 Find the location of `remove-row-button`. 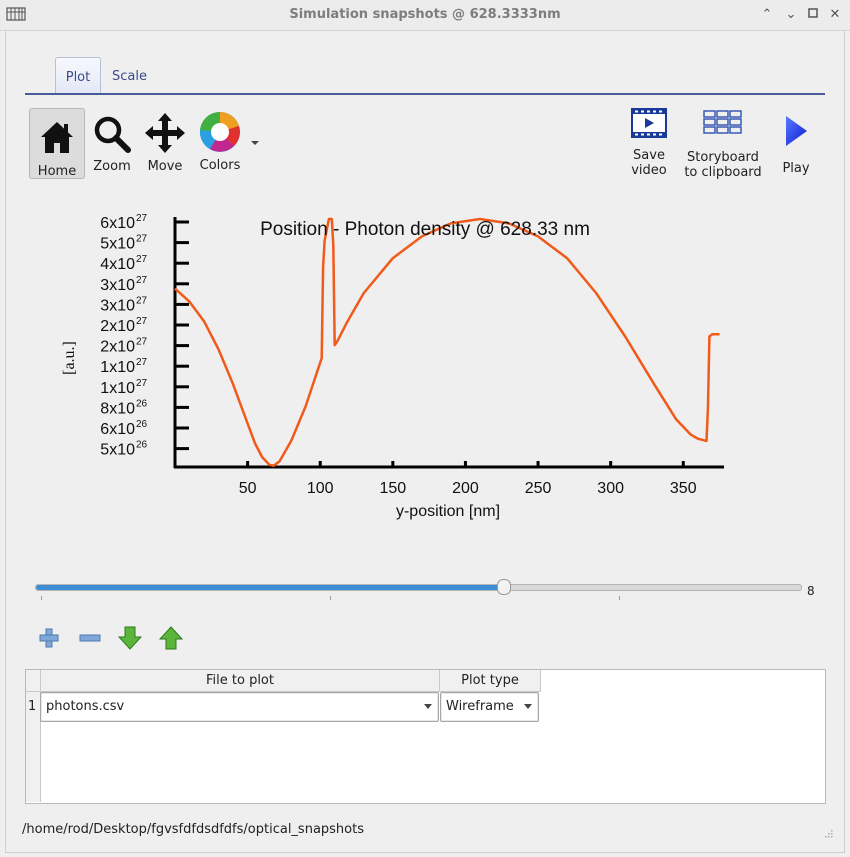

remove-row-button is located at coordinates (90, 638).